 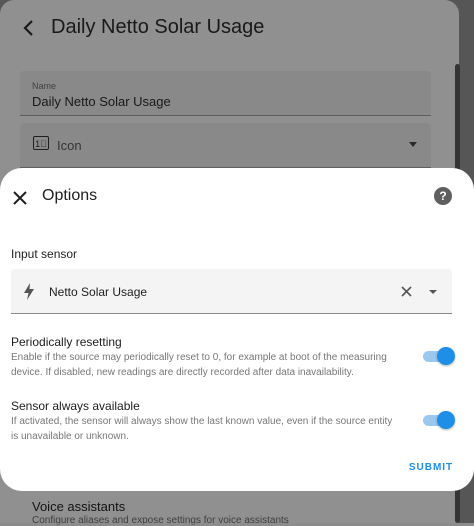 What do you see at coordinates (75, 406) in the screenshot?
I see `sensor-always-available-title: Sensor always available` at bounding box center [75, 406].